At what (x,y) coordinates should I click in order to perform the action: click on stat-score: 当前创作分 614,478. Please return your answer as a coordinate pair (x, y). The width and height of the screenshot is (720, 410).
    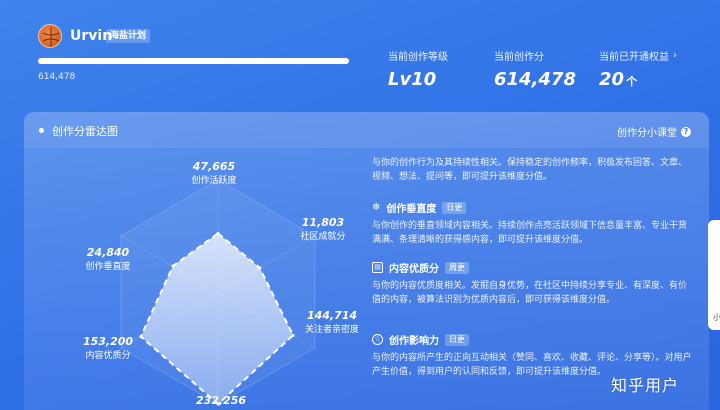
    Looking at the image, I should click on (535, 69).